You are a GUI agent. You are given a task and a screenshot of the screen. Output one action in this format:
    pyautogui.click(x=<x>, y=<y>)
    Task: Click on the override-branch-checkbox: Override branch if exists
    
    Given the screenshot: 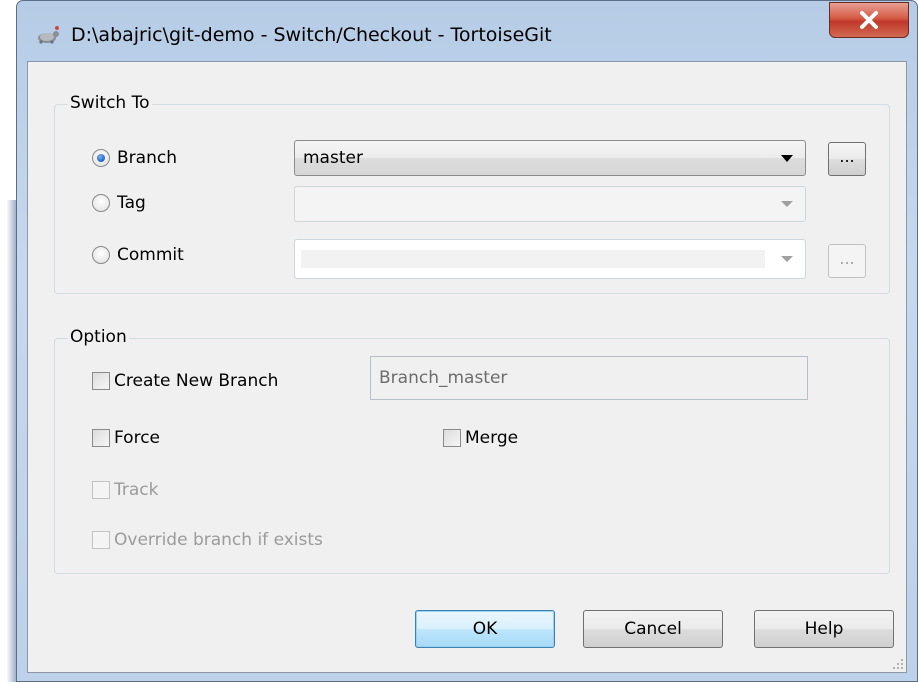 What is the action you would take?
    pyautogui.click(x=207, y=540)
    